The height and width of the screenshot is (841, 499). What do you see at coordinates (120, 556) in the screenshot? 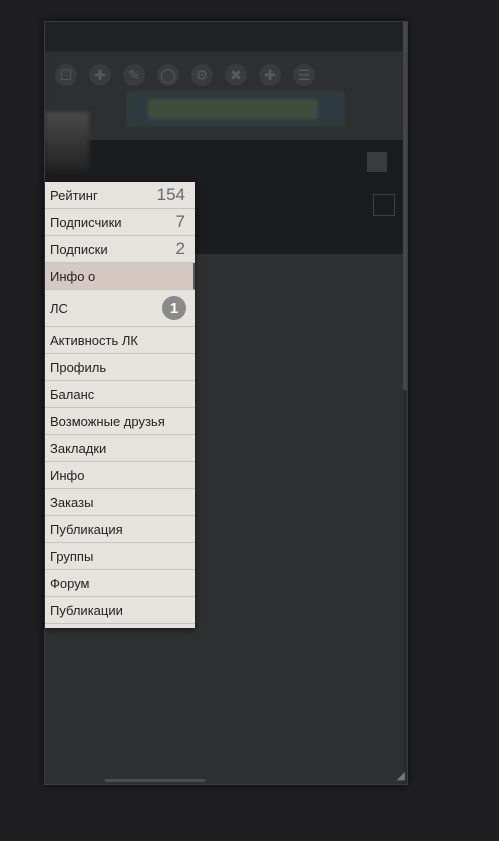
I see `menu-item-groups: Группы` at bounding box center [120, 556].